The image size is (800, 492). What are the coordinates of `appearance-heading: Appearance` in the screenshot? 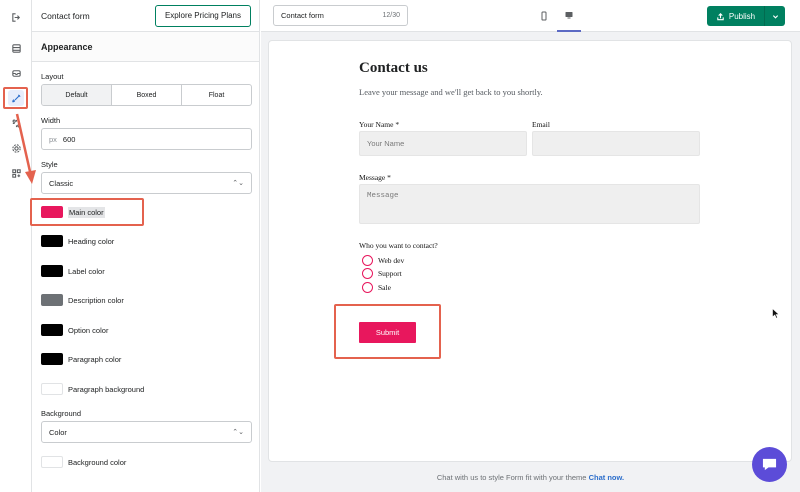 It's located at (145, 47).